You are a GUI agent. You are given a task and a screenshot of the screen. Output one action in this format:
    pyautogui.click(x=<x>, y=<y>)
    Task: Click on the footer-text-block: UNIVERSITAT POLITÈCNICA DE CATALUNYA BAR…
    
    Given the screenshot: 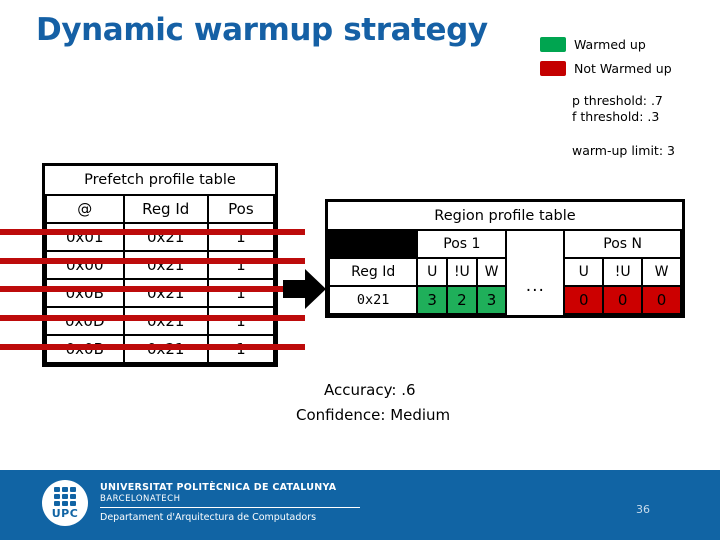 What is the action you would take?
    pyautogui.click(x=230, y=503)
    